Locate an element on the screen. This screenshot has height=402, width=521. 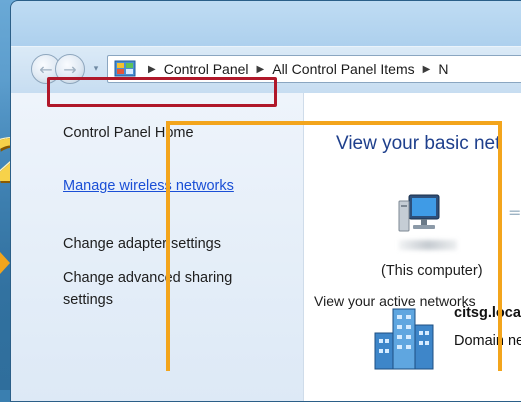
sidebar-item-control-panel-home: Control Panel Home is located at coordinates (128, 133).